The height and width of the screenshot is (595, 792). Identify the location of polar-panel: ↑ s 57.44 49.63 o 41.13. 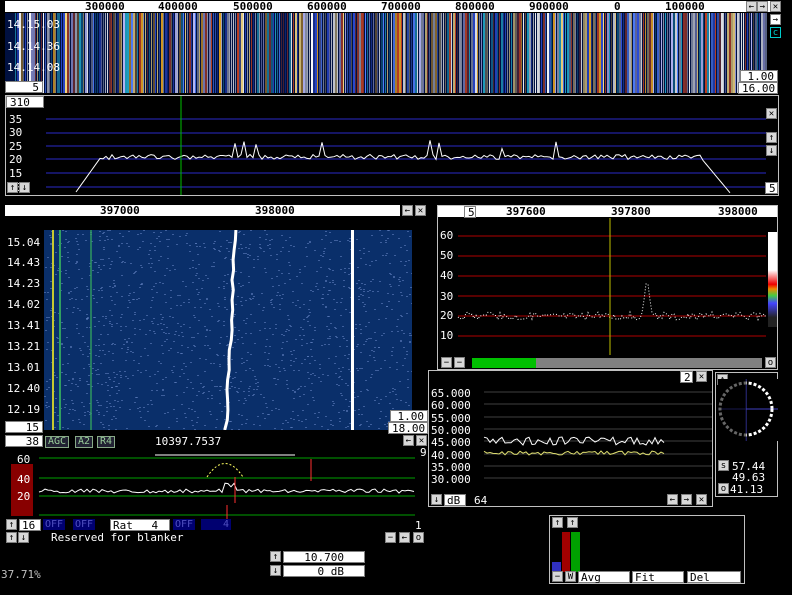
(746, 434).